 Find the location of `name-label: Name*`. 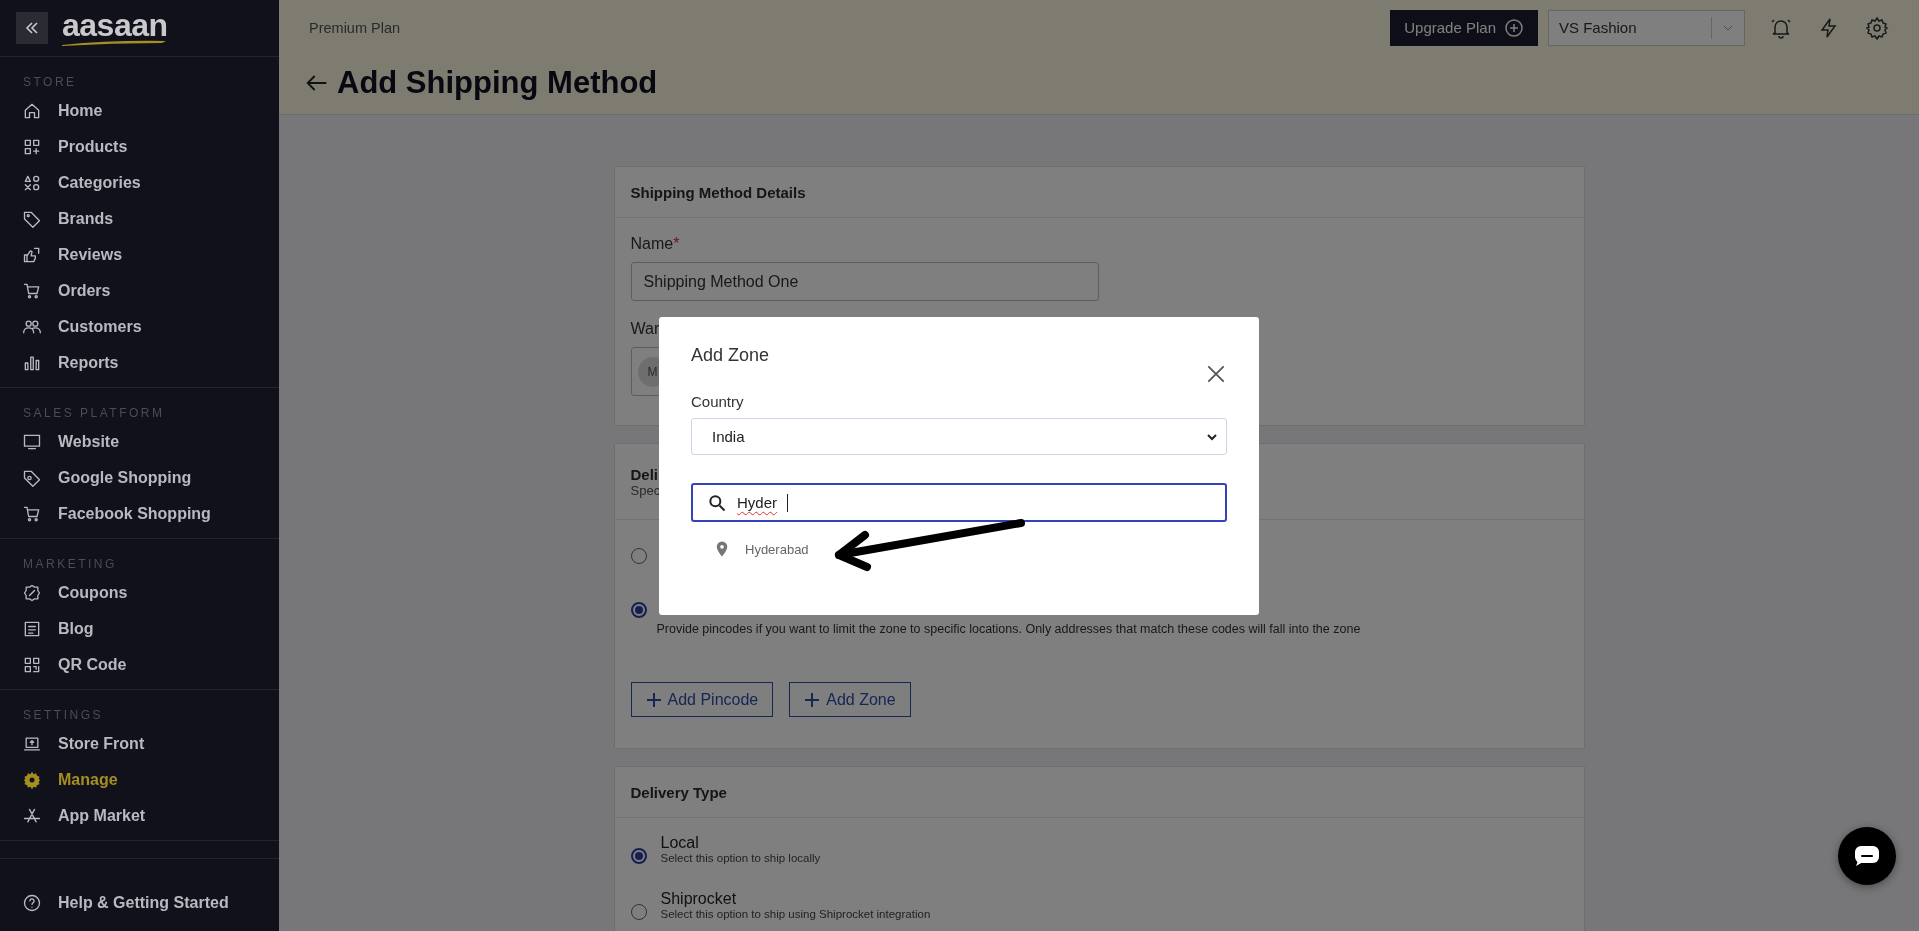

name-label: Name* is located at coordinates (655, 244).